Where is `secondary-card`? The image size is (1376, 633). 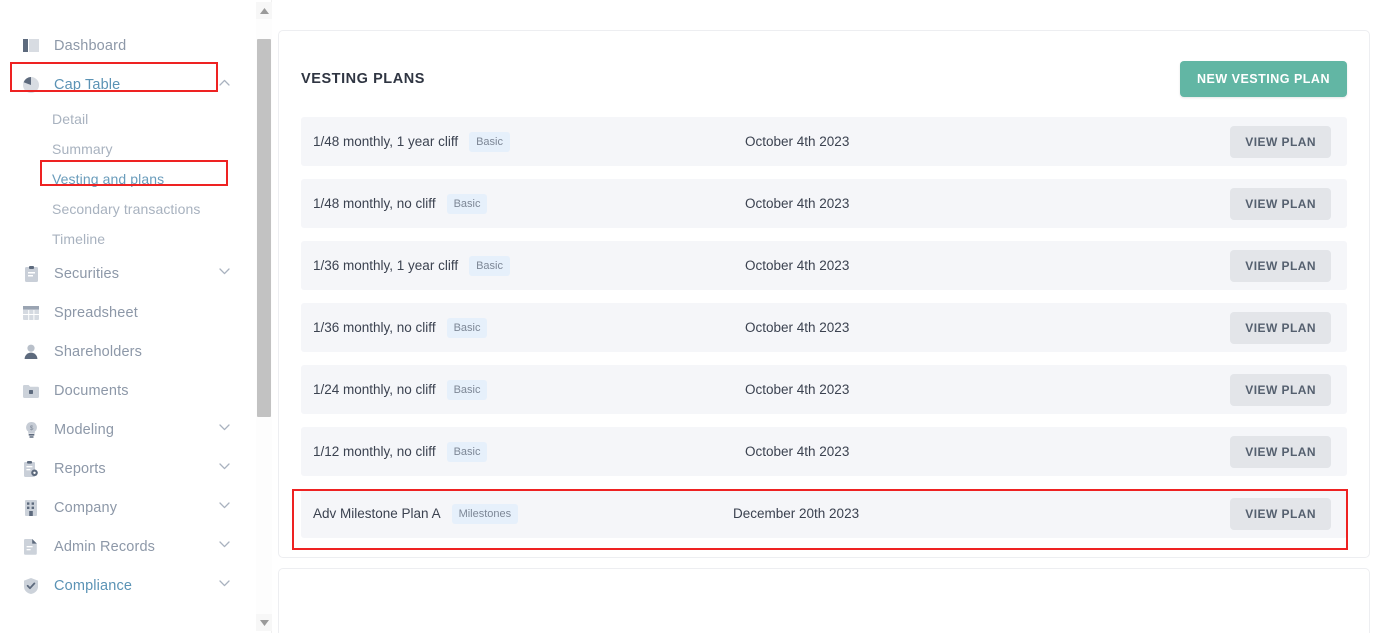
secondary-card is located at coordinates (824, 600).